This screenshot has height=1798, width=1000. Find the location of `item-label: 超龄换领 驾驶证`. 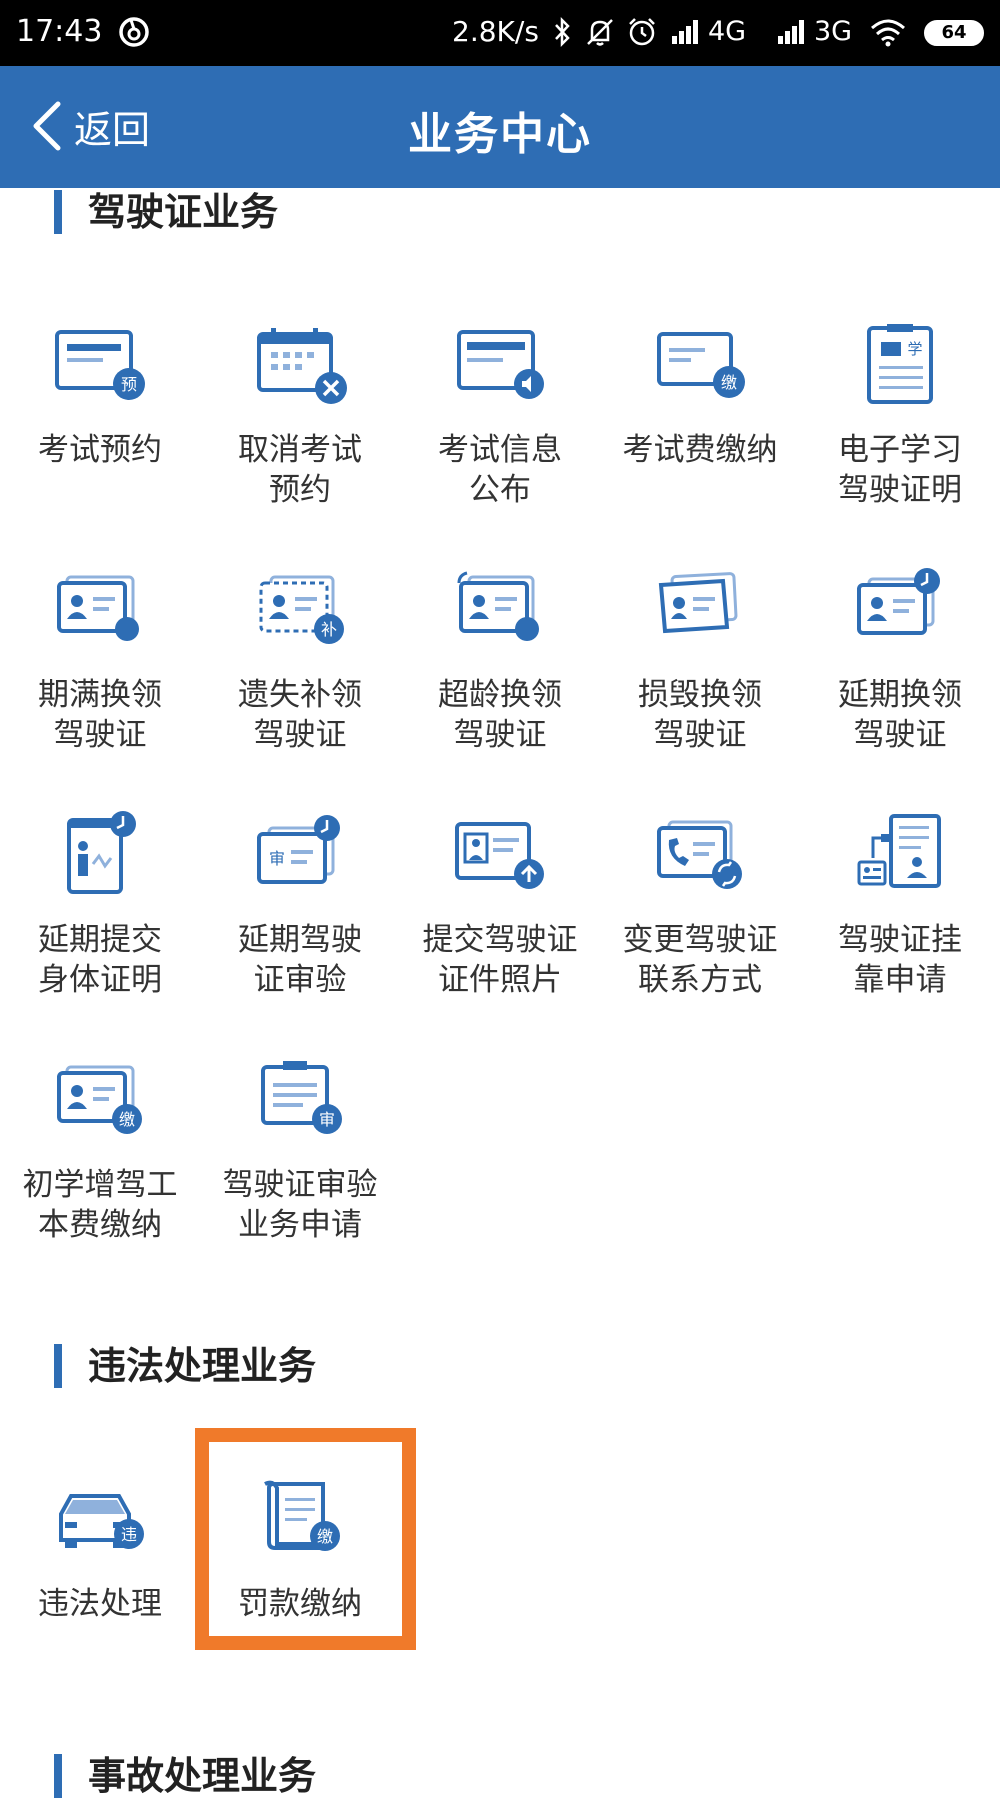

item-label: 超龄换领 驾驶证 is located at coordinates (500, 715).